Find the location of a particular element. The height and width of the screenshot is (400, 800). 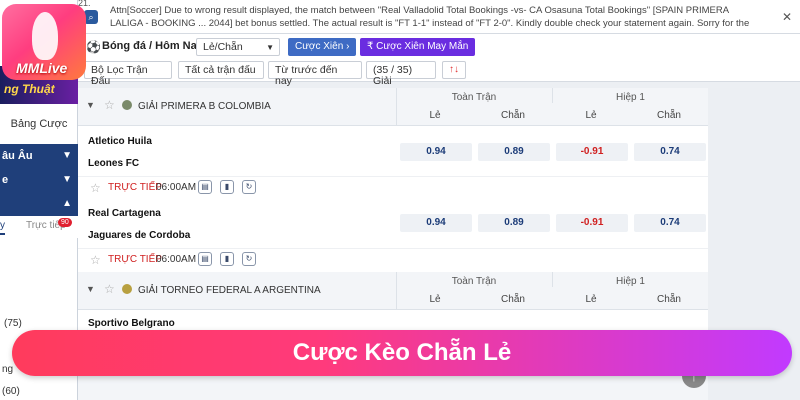

all-matches-label: Tất cả trận đấu is located at coordinates (220, 70).